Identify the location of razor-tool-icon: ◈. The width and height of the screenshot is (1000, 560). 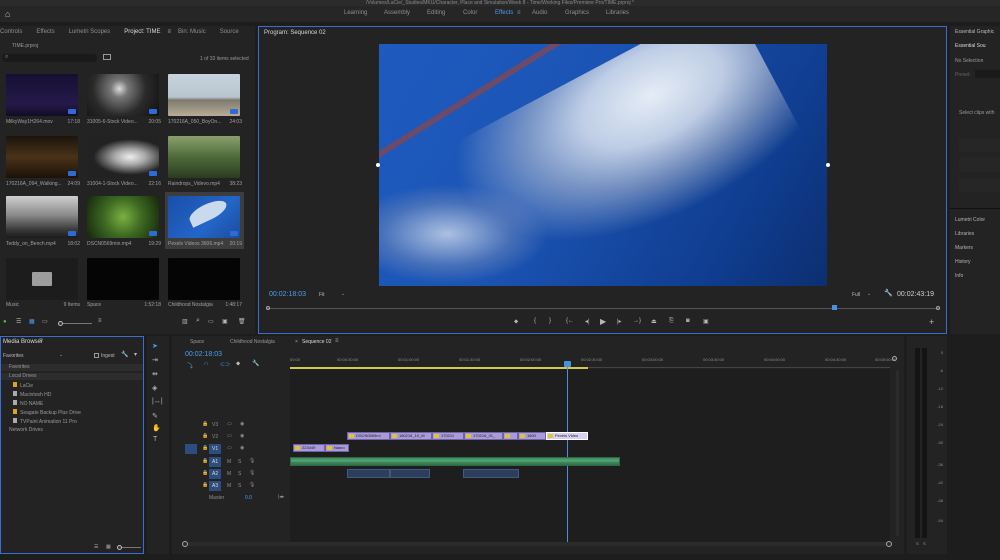
(154, 388).